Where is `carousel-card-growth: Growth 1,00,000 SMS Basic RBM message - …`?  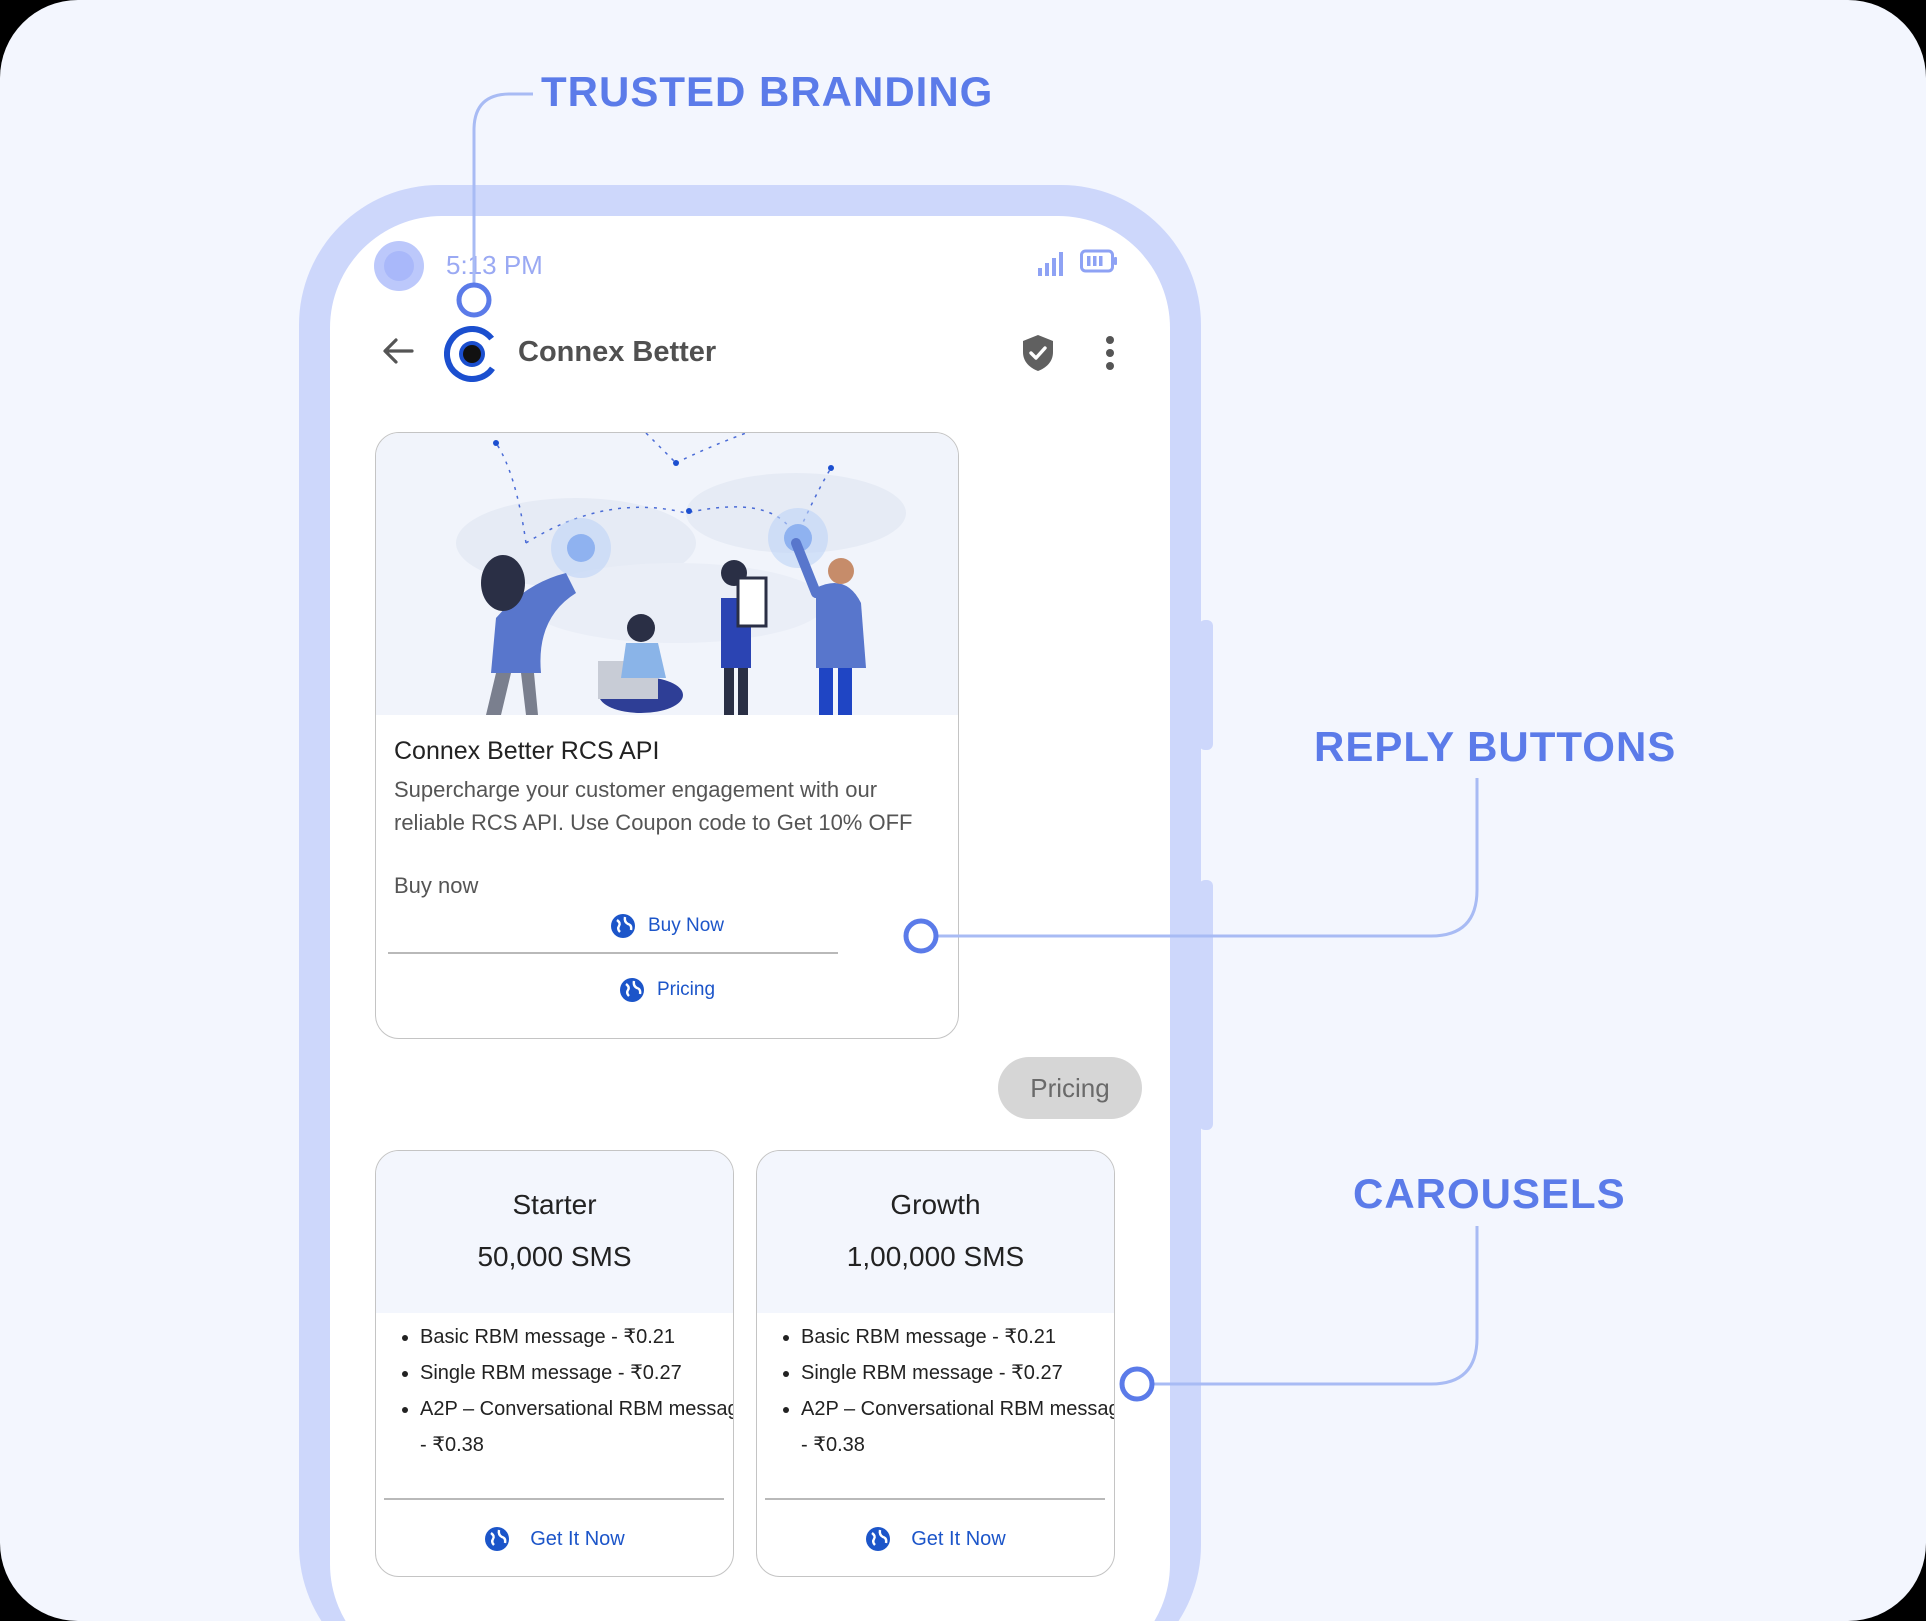
carousel-card-growth: Growth 1,00,000 SMS Basic RBM message - … is located at coordinates (935, 1363).